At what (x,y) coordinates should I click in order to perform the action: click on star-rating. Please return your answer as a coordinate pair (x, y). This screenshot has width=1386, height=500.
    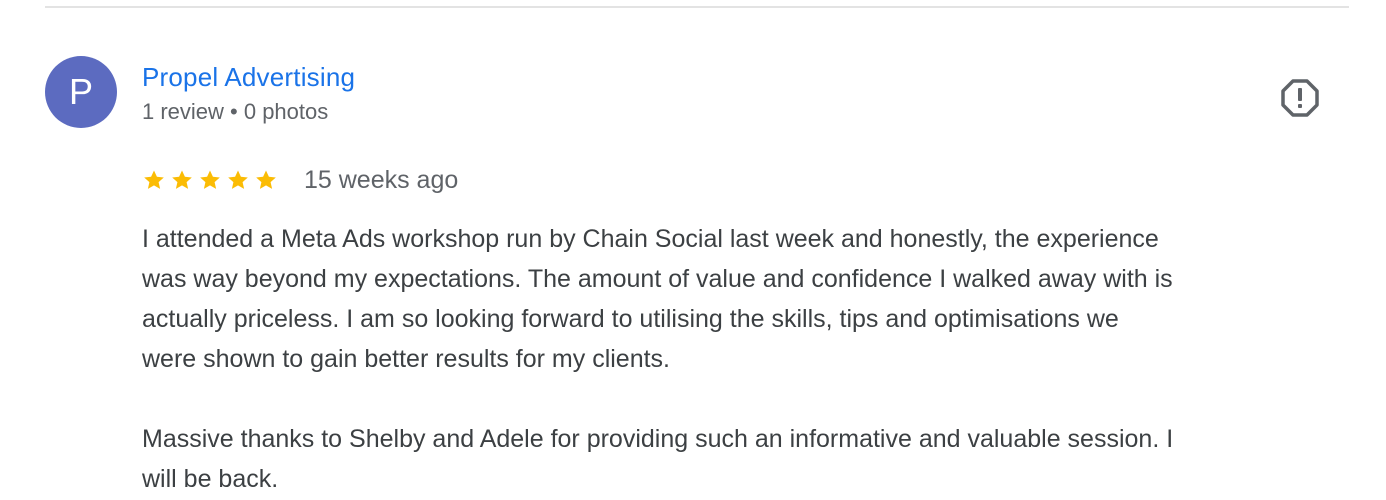
    Looking at the image, I should click on (210, 180).